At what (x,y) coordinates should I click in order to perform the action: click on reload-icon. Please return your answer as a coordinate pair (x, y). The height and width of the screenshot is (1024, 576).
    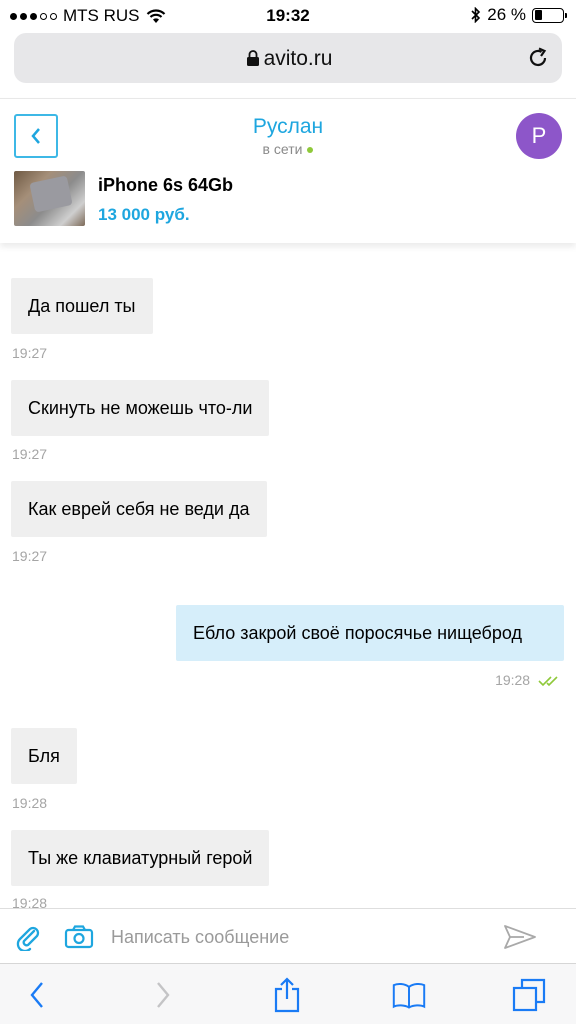
    Looking at the image, I should click on (538, 58).